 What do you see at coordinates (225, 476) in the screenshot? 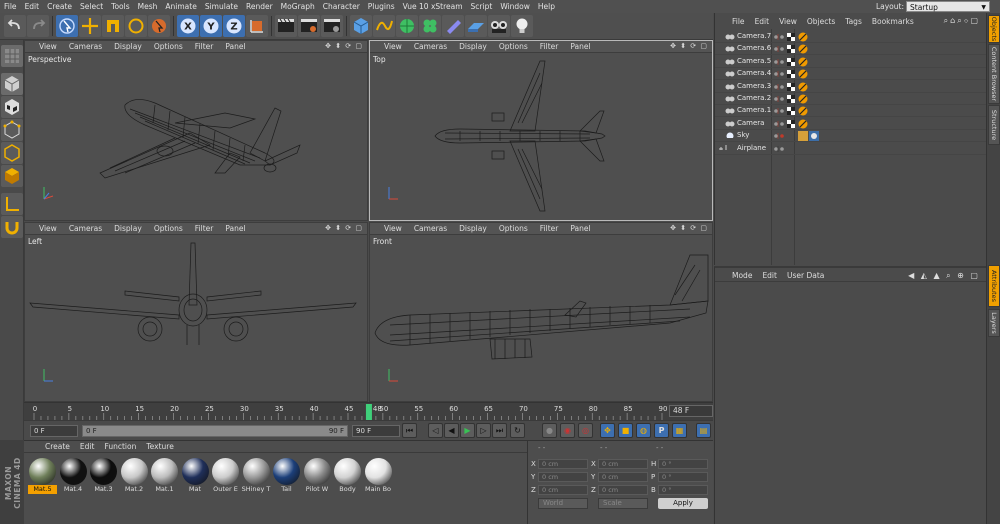
I see `material-swatch: Outer E` at bounding box center [225, 476].